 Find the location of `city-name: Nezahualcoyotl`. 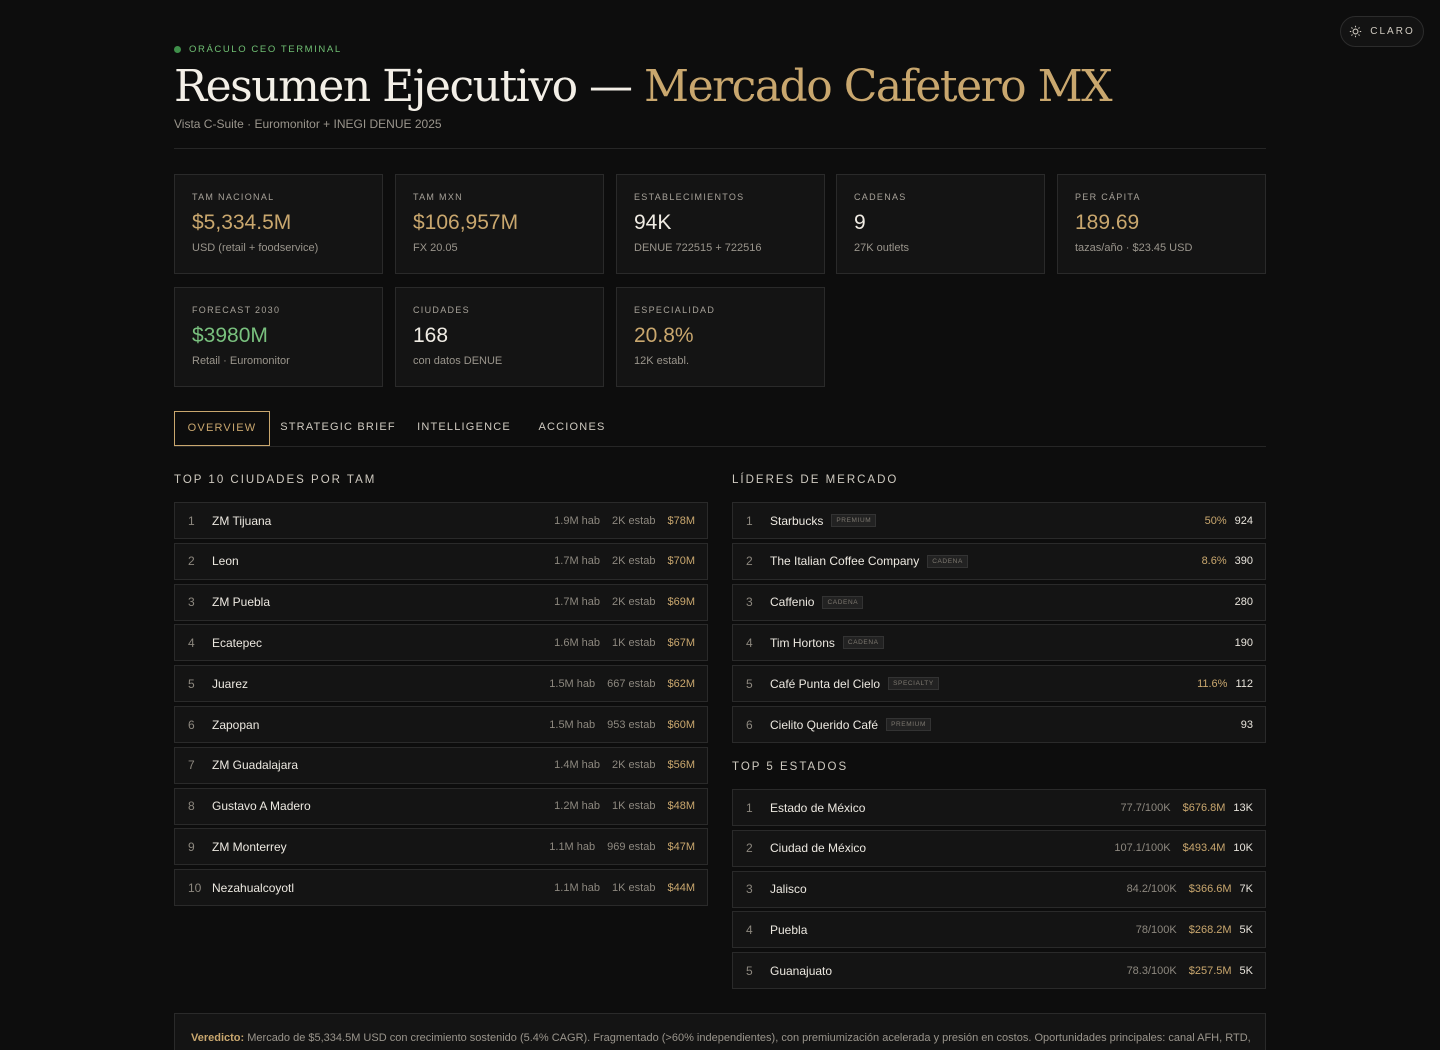

city-name: Nezahualcoyotl is located at coordinates (253, 888).